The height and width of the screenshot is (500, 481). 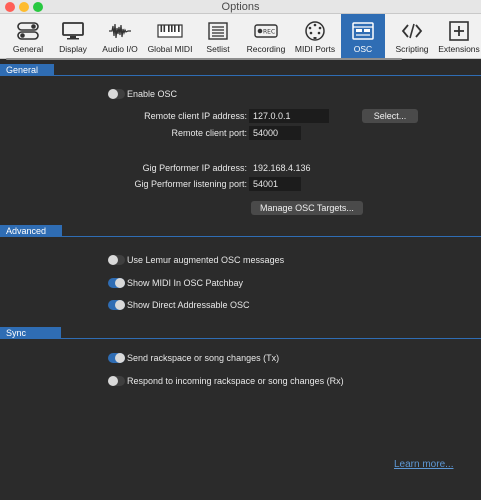 What do you see at coordinates (218, 31) in the screenshot?
I see `list-icon` at bounding box center [218, 31].